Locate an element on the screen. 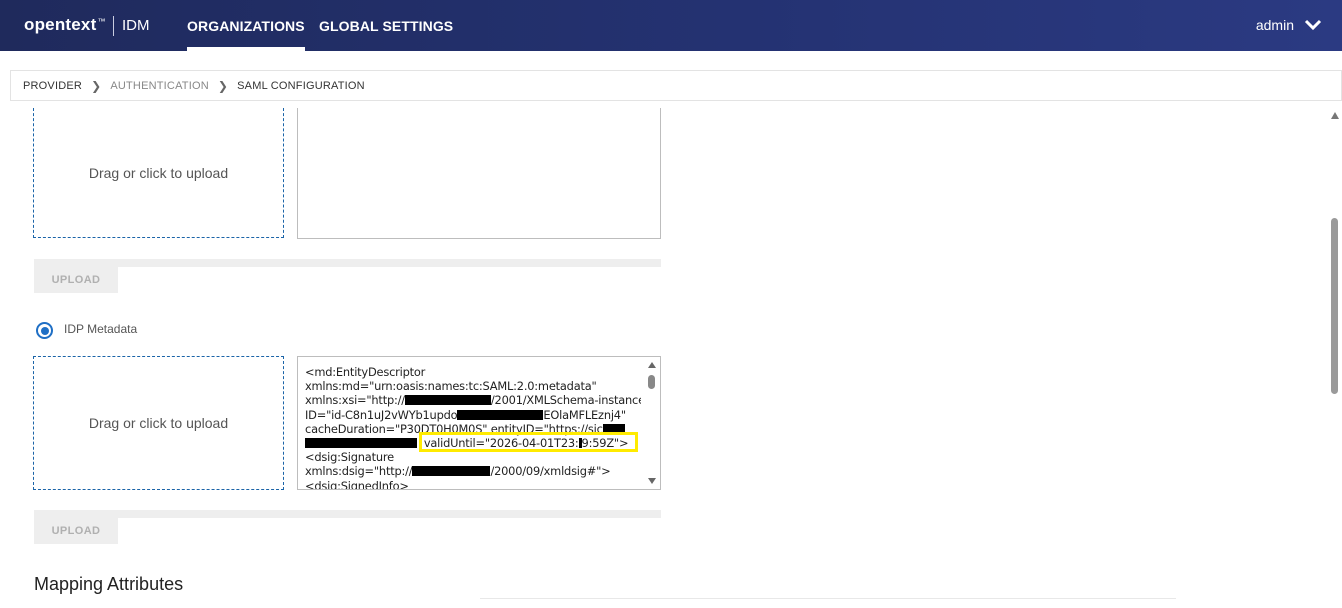  tab-global-settings: GLOBAL SETTINGS is located at coordinates (386, 26).